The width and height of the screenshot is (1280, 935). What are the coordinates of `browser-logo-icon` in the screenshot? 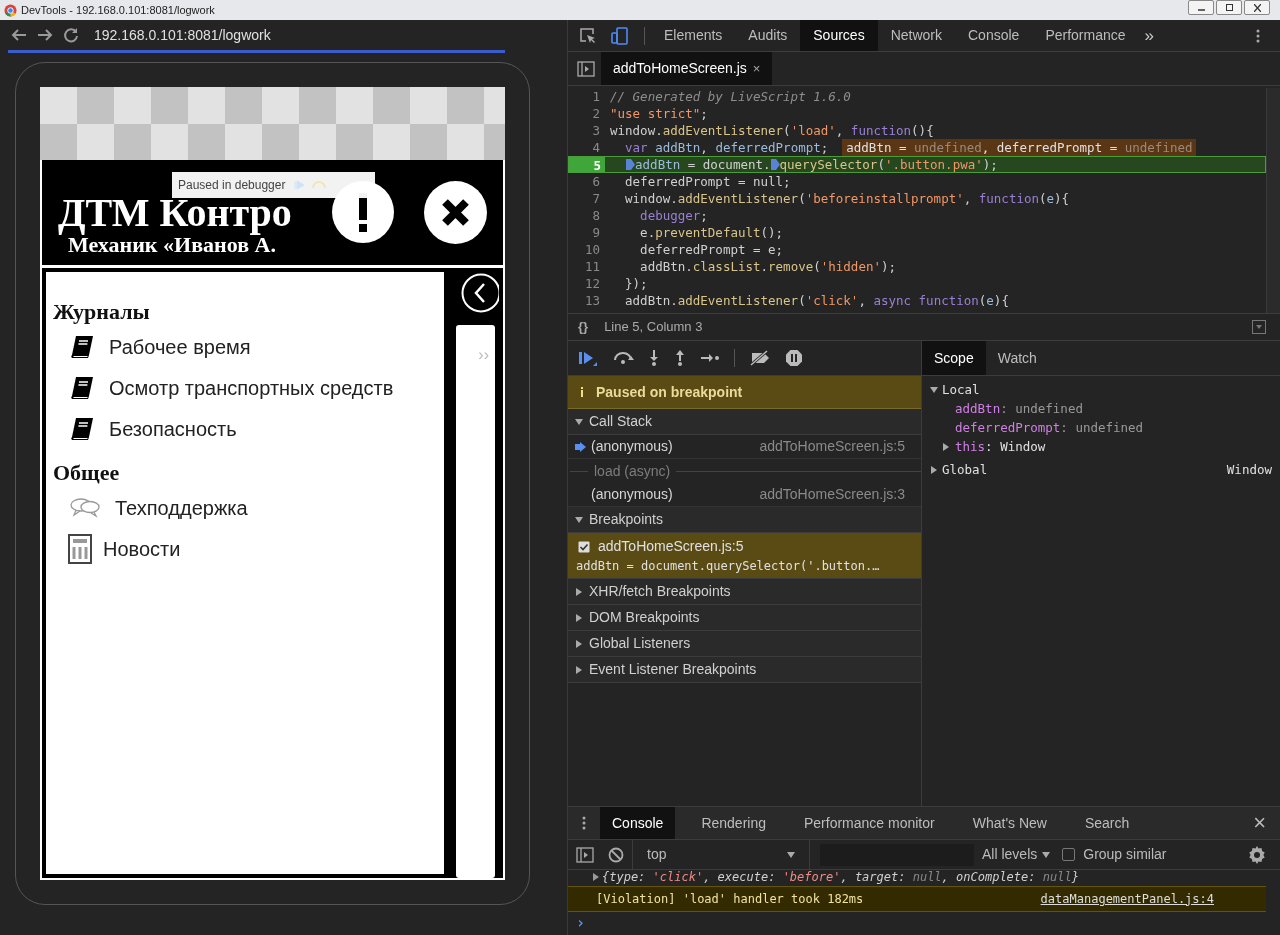 It's located at (10, 10).